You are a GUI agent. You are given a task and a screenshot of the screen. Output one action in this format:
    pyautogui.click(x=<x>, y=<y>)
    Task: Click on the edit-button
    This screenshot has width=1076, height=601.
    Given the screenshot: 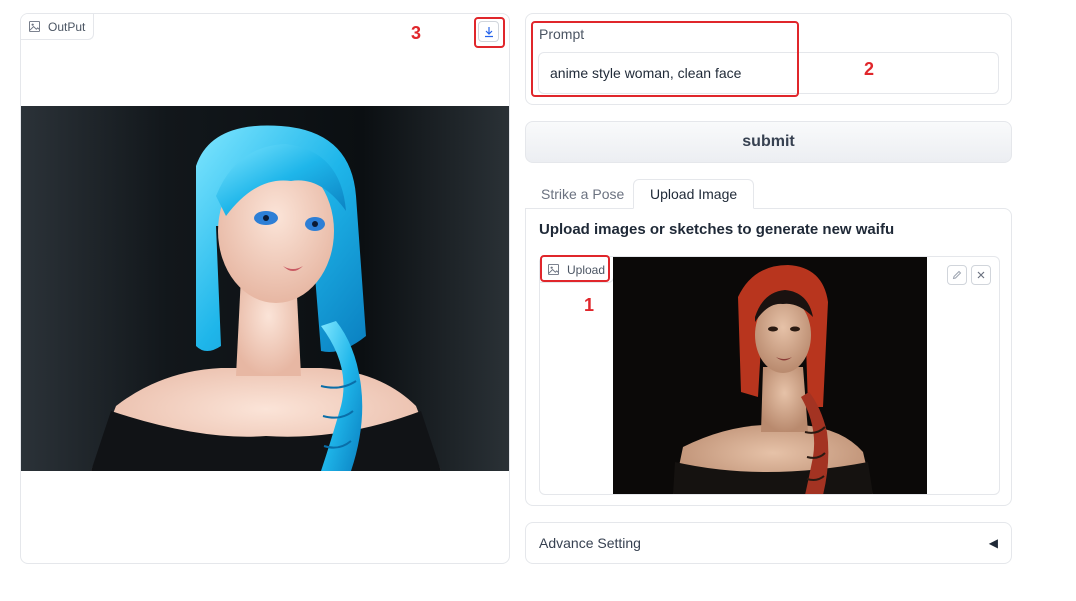 What is the action you would take?
    pyautogui.click(x=957, y=275)
    